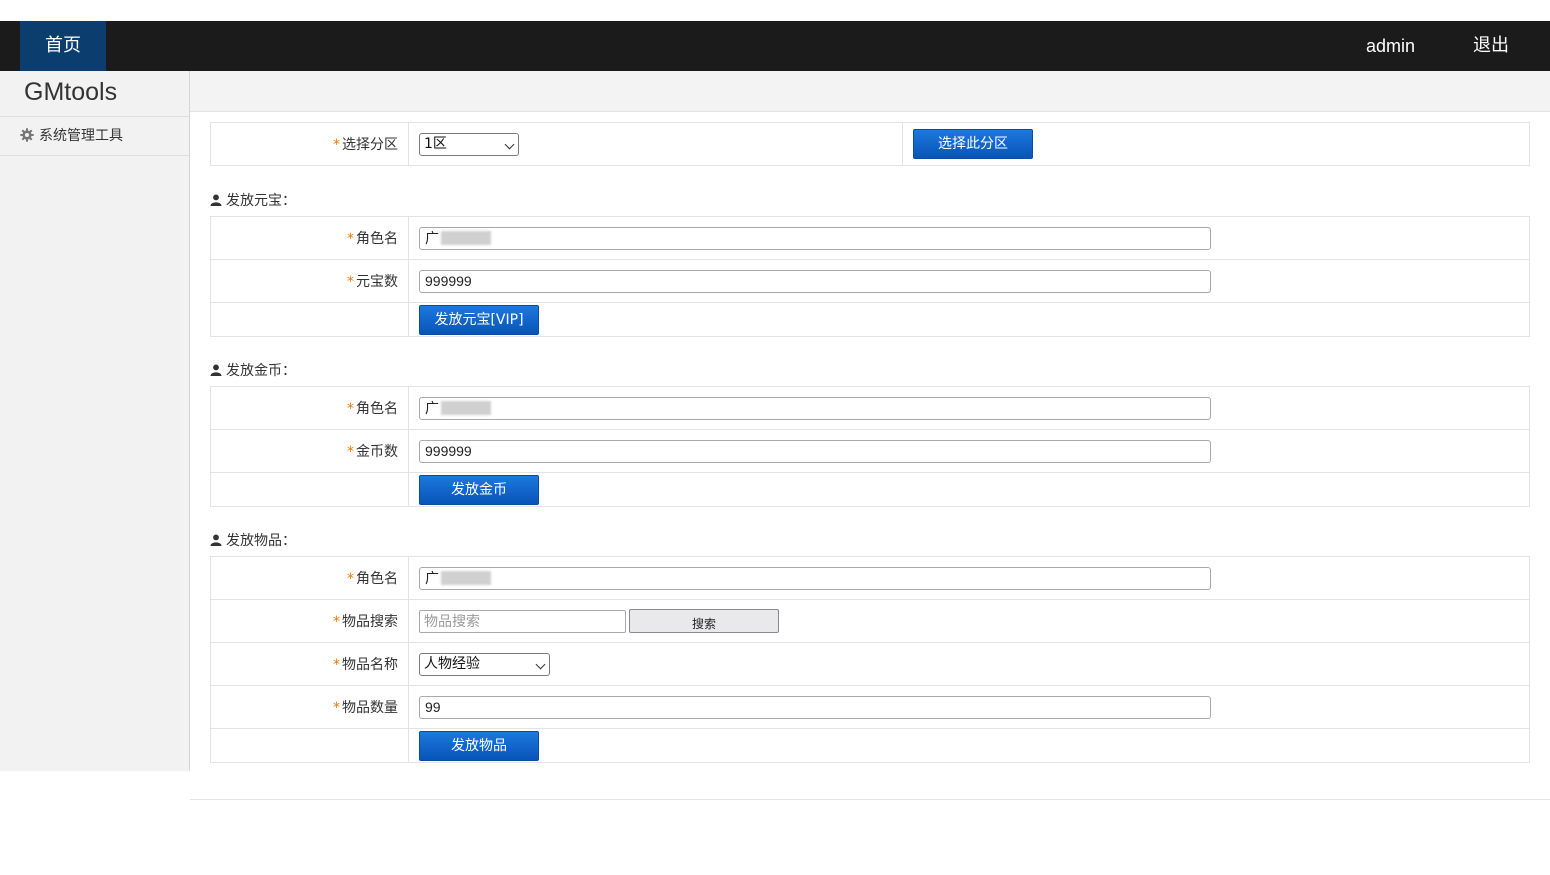 The height and width of the screenshot is (875, 1550). I want to click on sidebar-item-label: 系统管理工具, so click(81, 136).